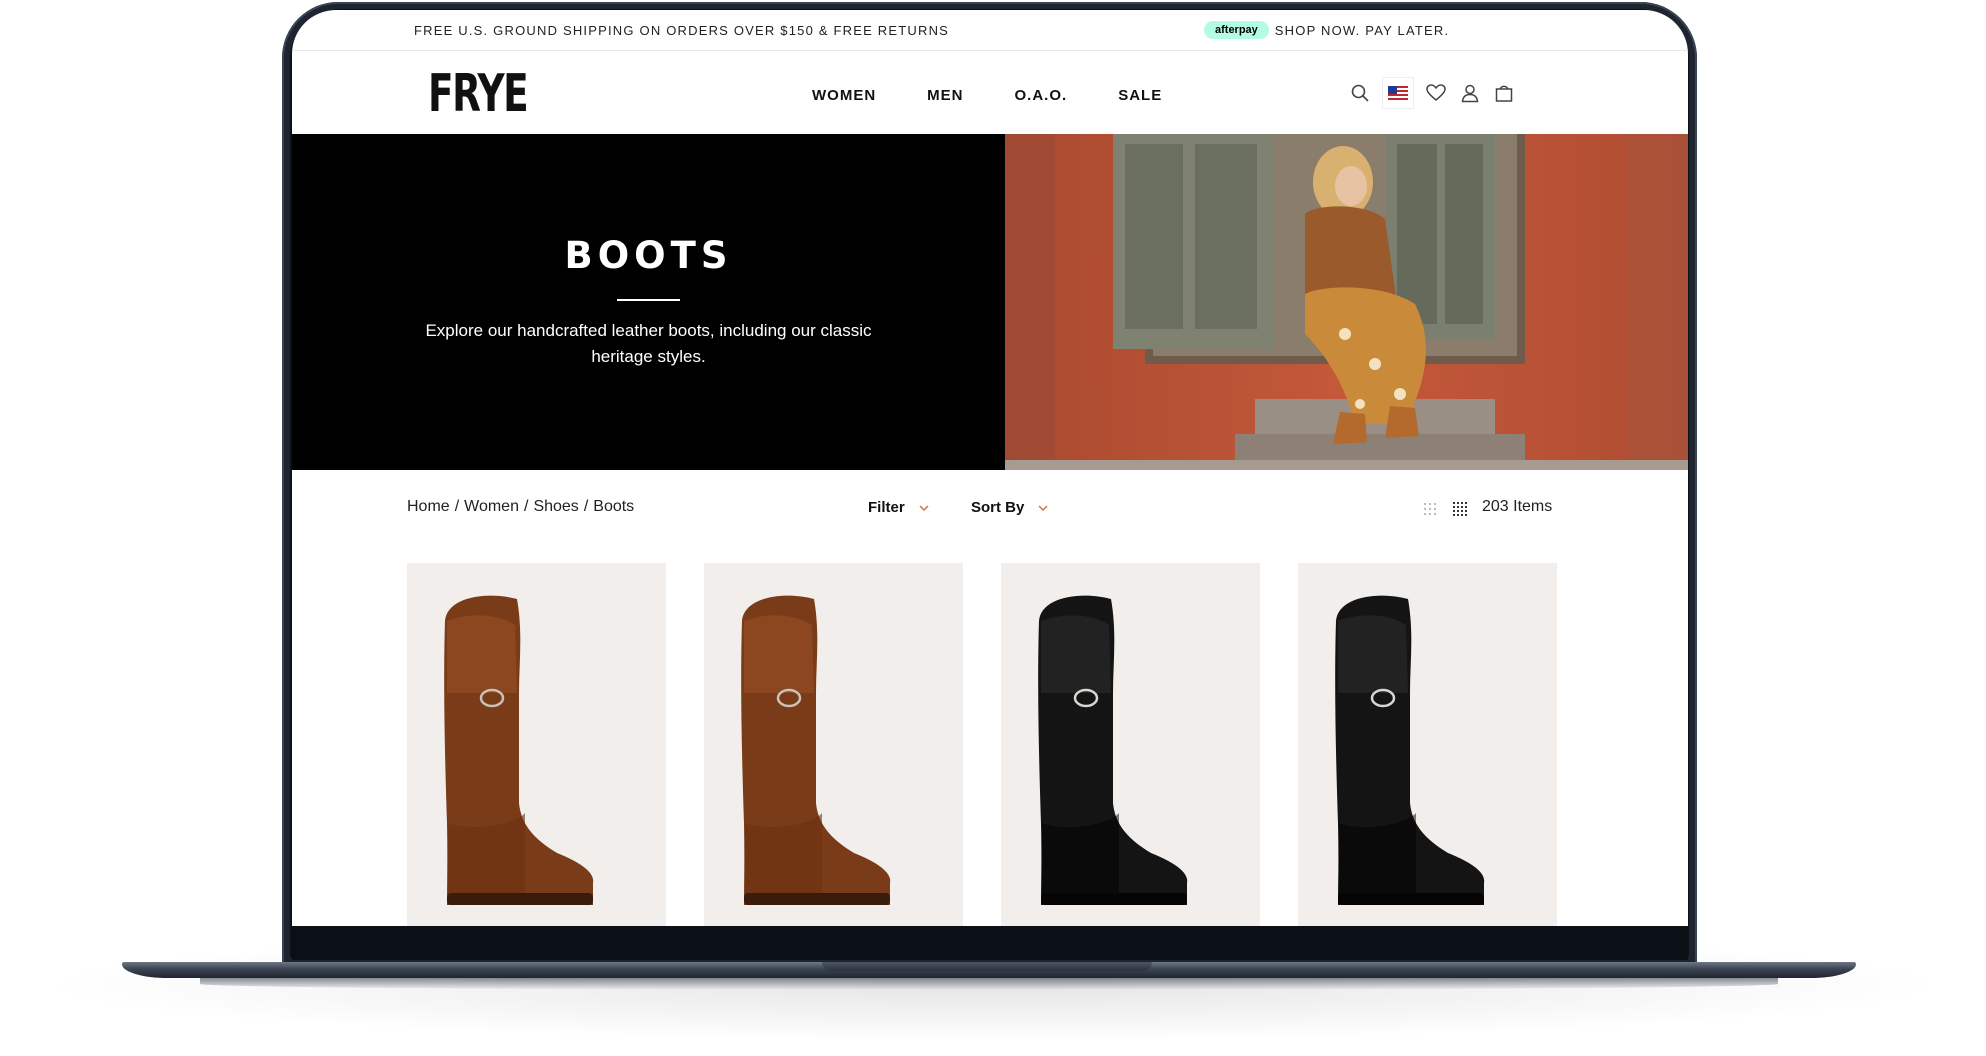 The width and height of the screenshot is (1986, 1056). I want to click on grid-4x4-icon, so click(1460, 509).